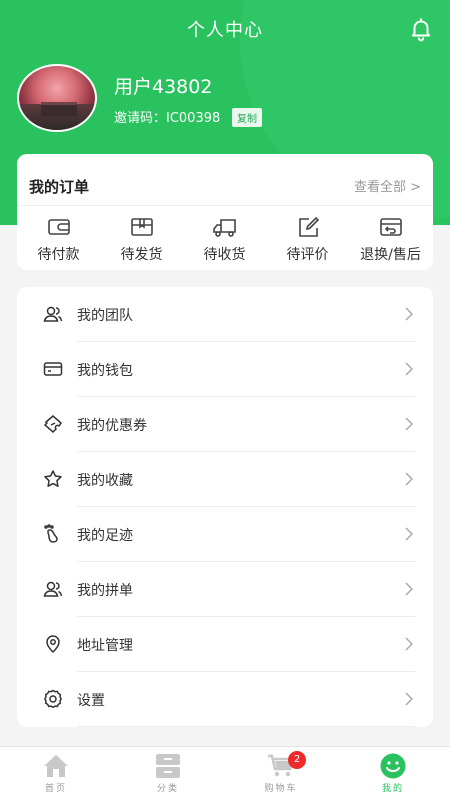  Describe the element at coordinates (225, 30) in the screenshot. I see `page-title: 个人中心` at that location.